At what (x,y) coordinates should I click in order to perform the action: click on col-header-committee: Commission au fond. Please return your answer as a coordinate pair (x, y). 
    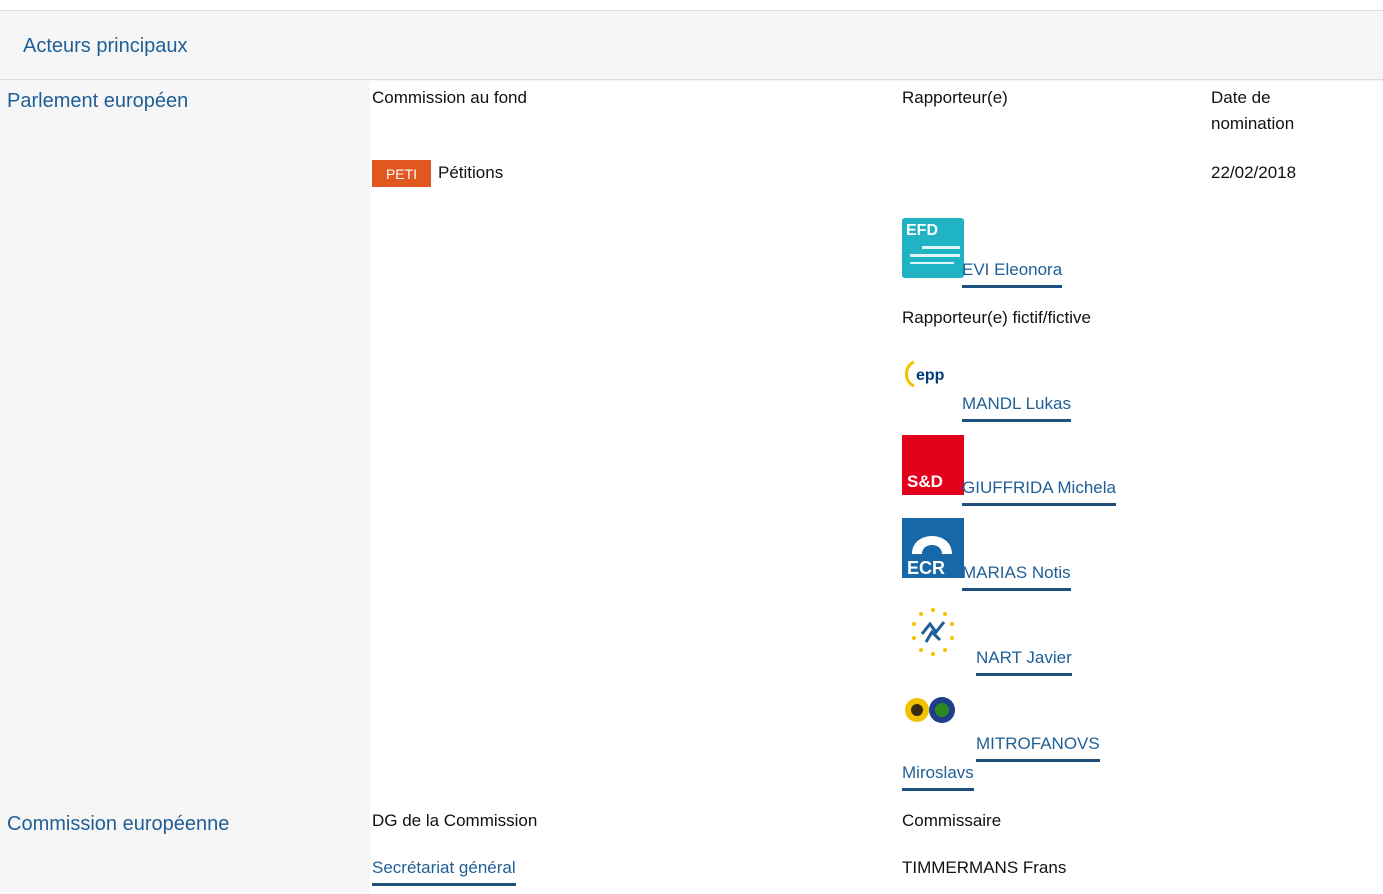
    Looking at the image, I should click on (449, 97).